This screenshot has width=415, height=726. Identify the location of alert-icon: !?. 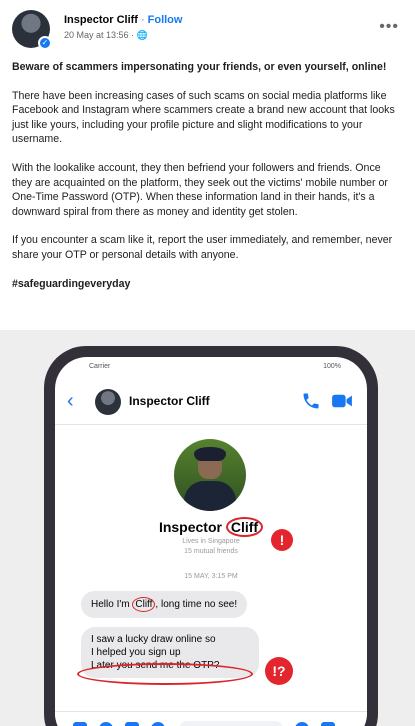
(279, 671).